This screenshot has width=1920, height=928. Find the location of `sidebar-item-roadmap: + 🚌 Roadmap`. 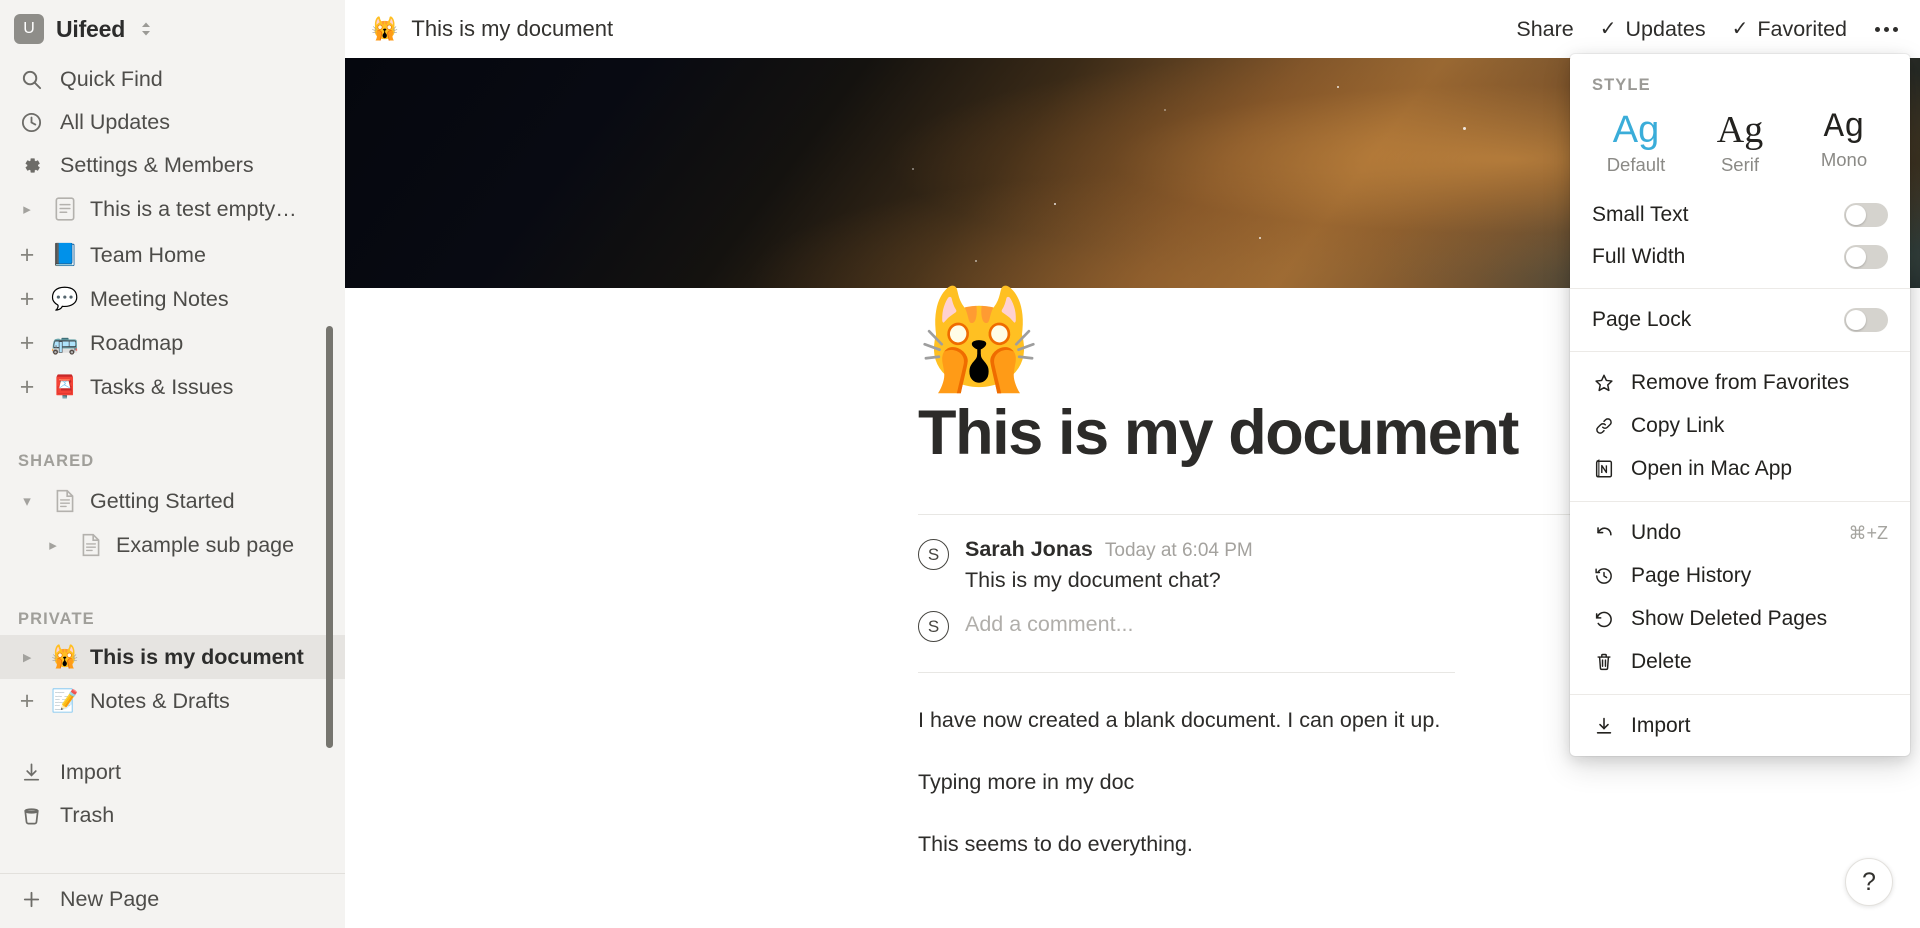

sidebar-item-roadmap: + 🚌 Roadmap is located at coordinates (172, 343).